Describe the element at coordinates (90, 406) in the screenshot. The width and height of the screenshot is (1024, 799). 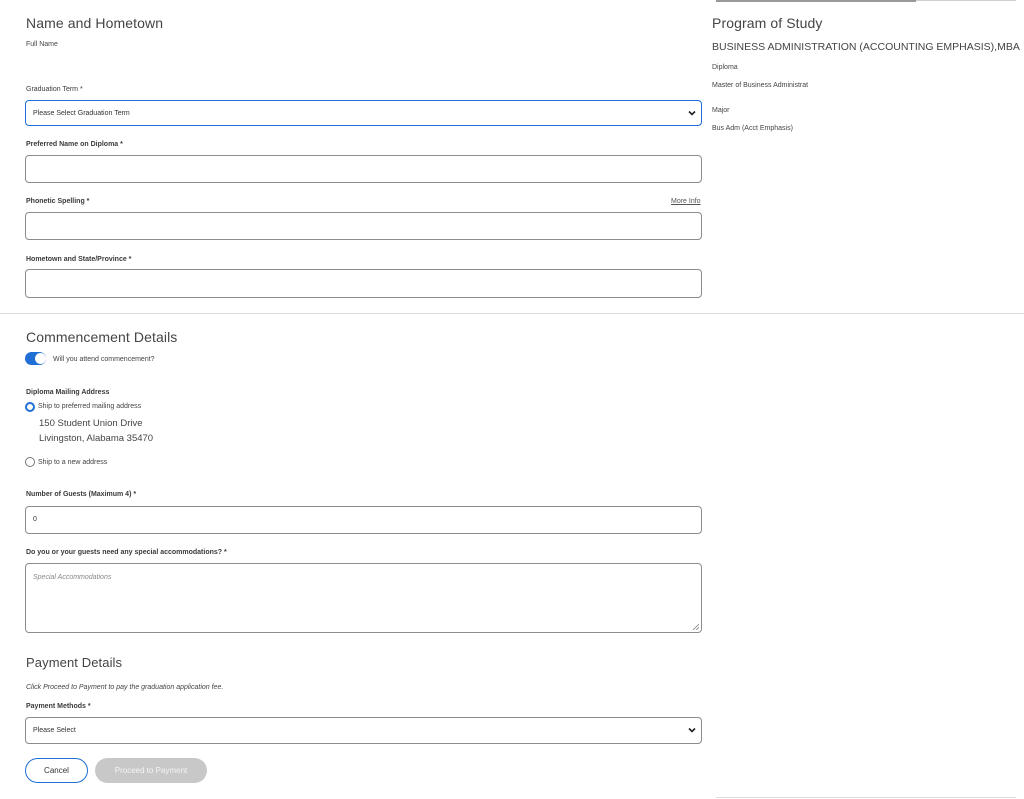
I see `radio-preferred-label: Ship to preferred mailing address` at that location.